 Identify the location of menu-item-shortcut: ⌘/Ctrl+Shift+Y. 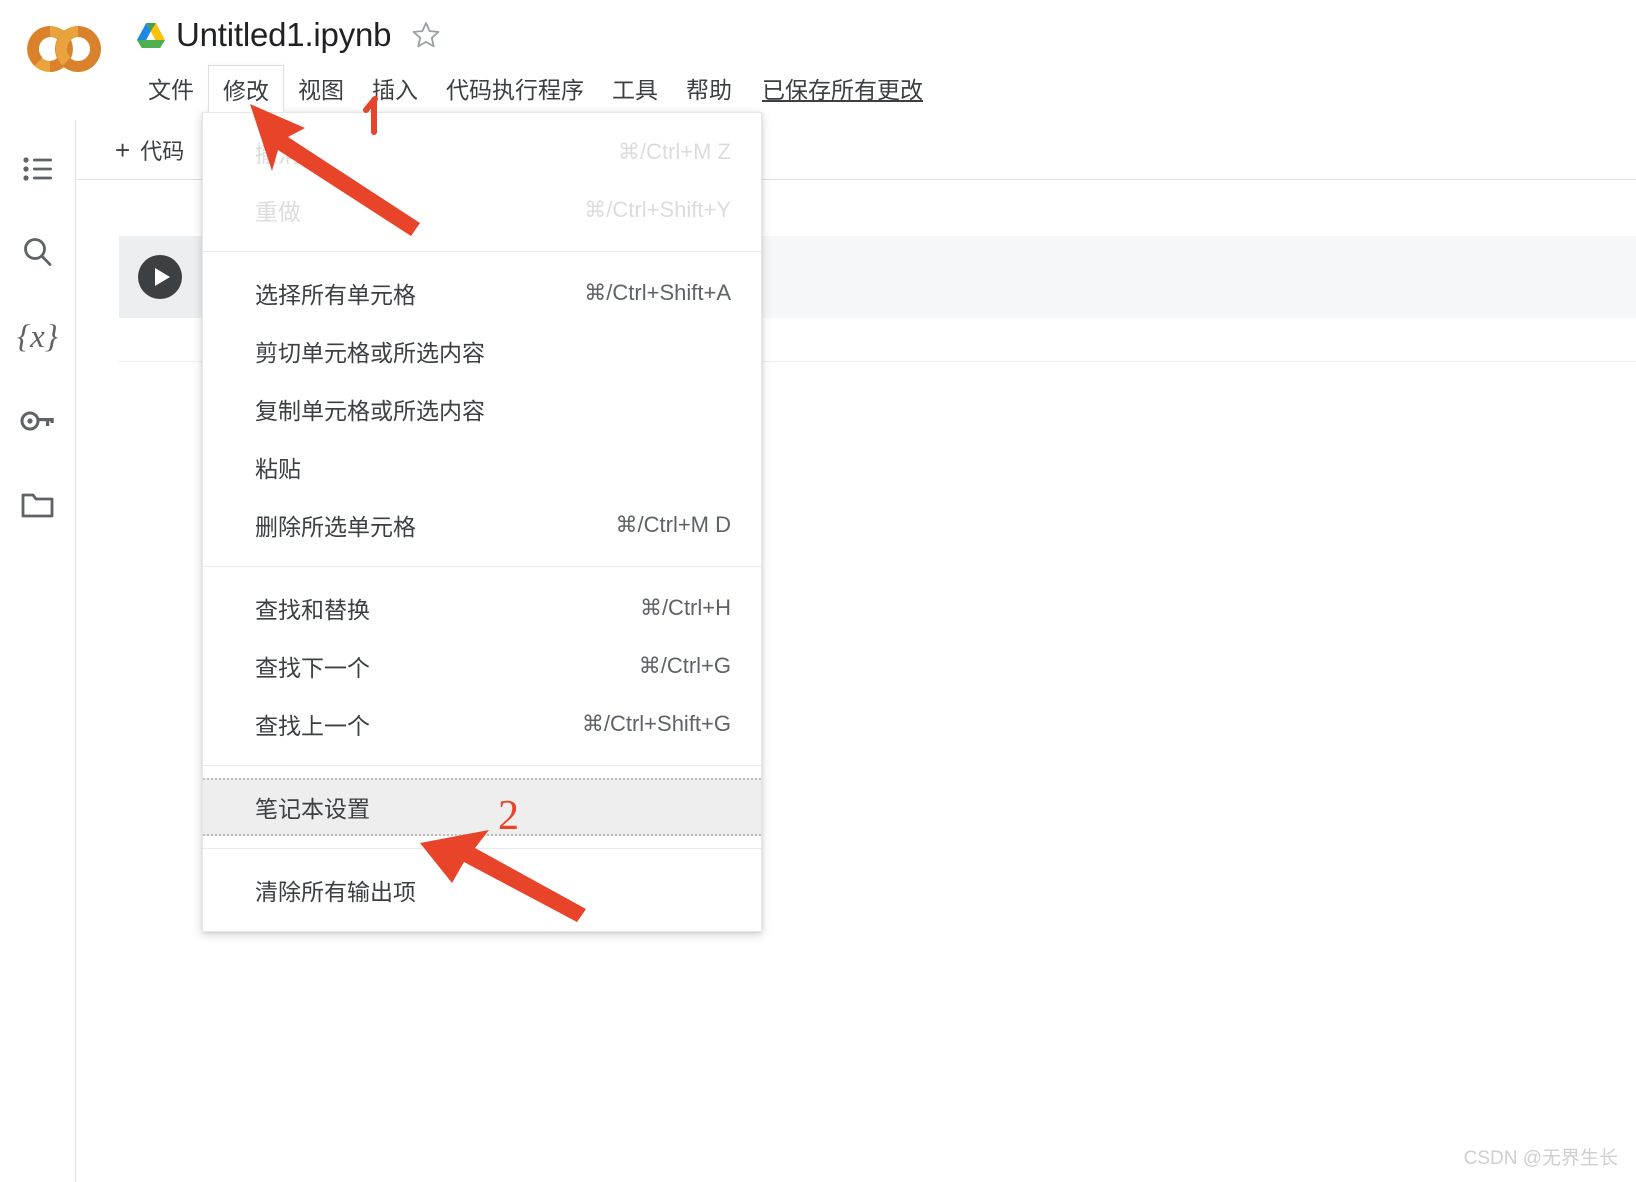
(657, 209).